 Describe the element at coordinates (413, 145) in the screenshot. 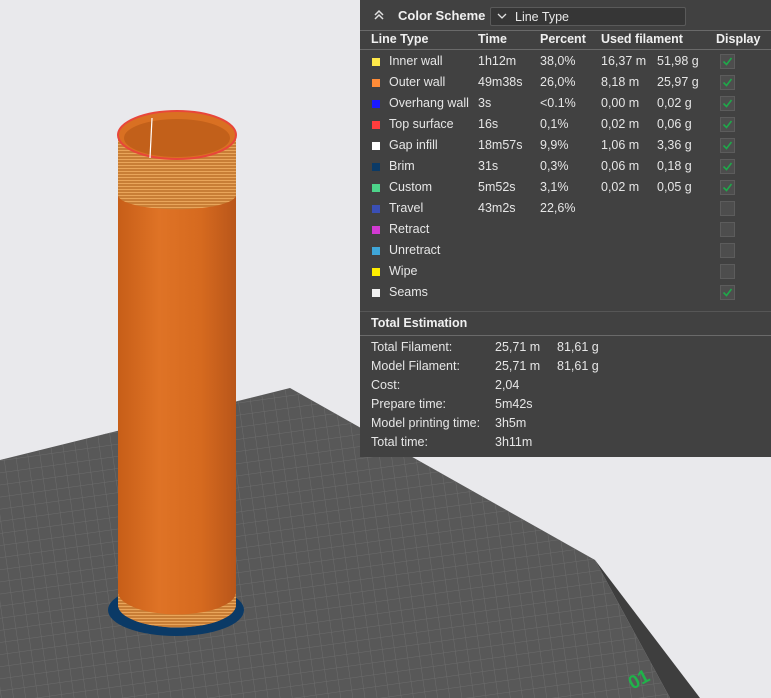

I see `line-type-name: Gap infill` at that location.